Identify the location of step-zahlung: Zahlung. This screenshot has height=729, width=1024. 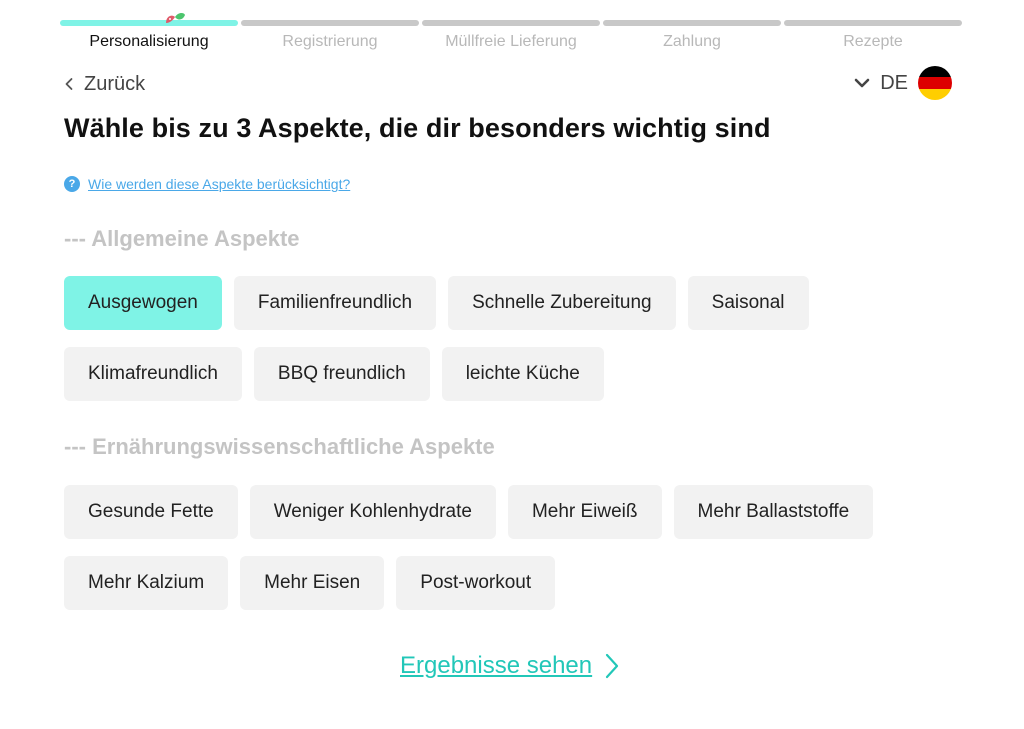
(692, 38).